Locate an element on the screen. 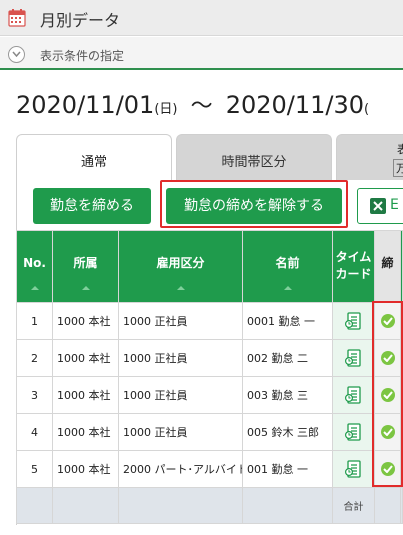 The height and width of the screenshot is (535, 403). app-header: 月別データ is located at coordinates (201, 18).